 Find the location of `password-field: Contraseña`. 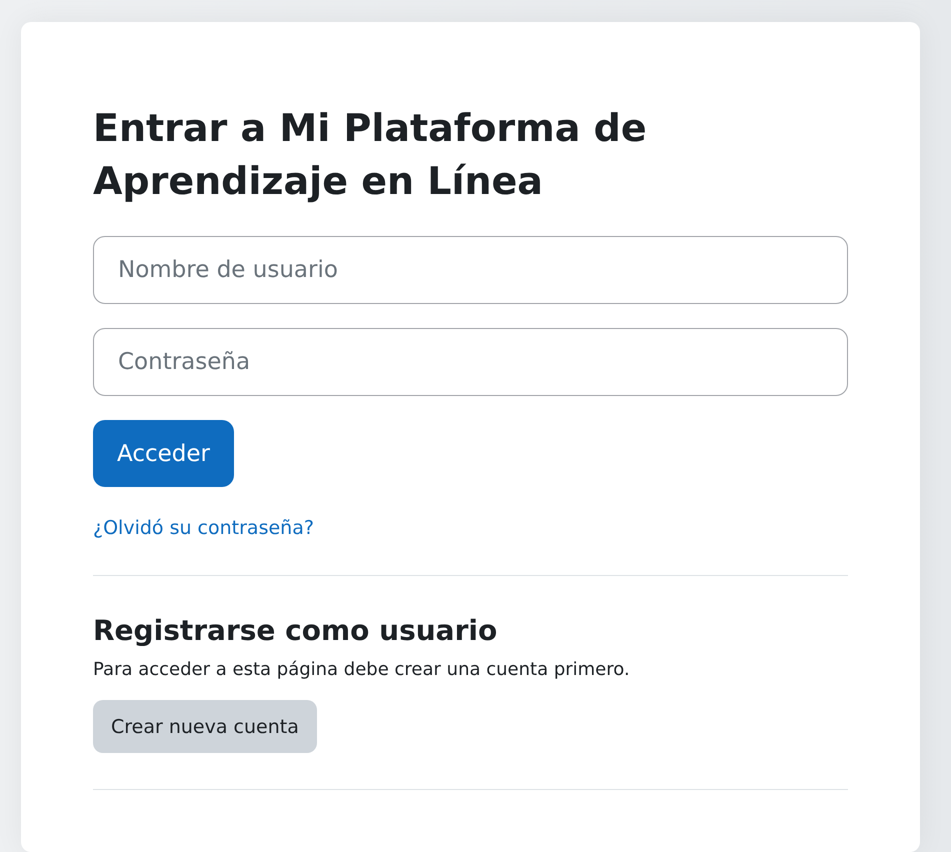

password-field: Contraseña is located at coordinates (470, 362).